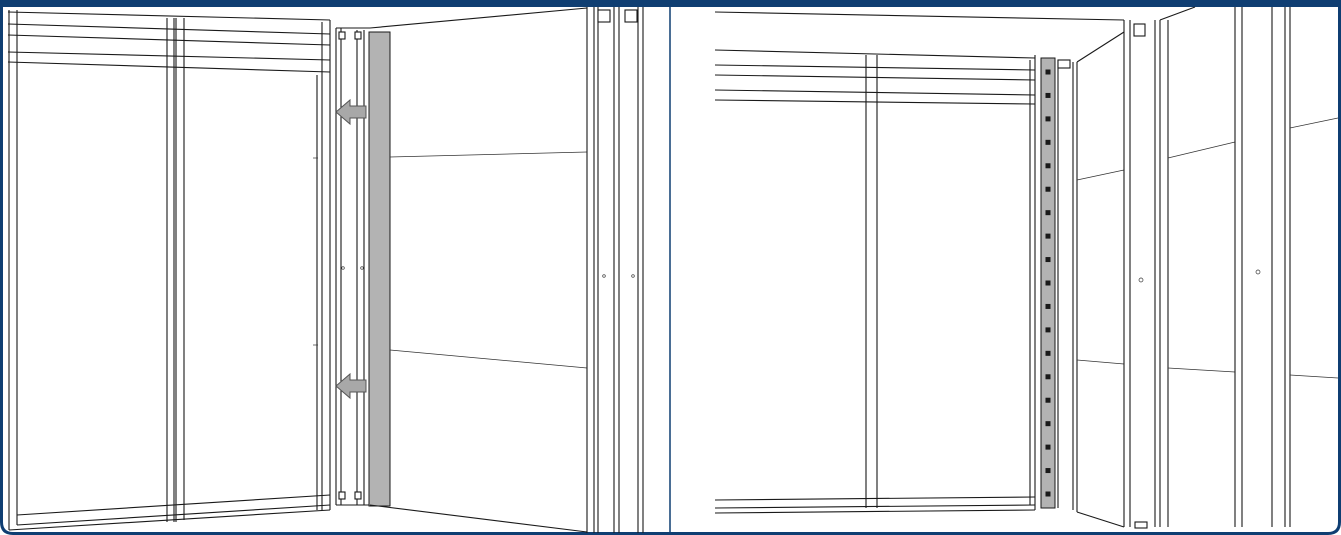  I want to click on right-bottom-rails, so click(875, 505).